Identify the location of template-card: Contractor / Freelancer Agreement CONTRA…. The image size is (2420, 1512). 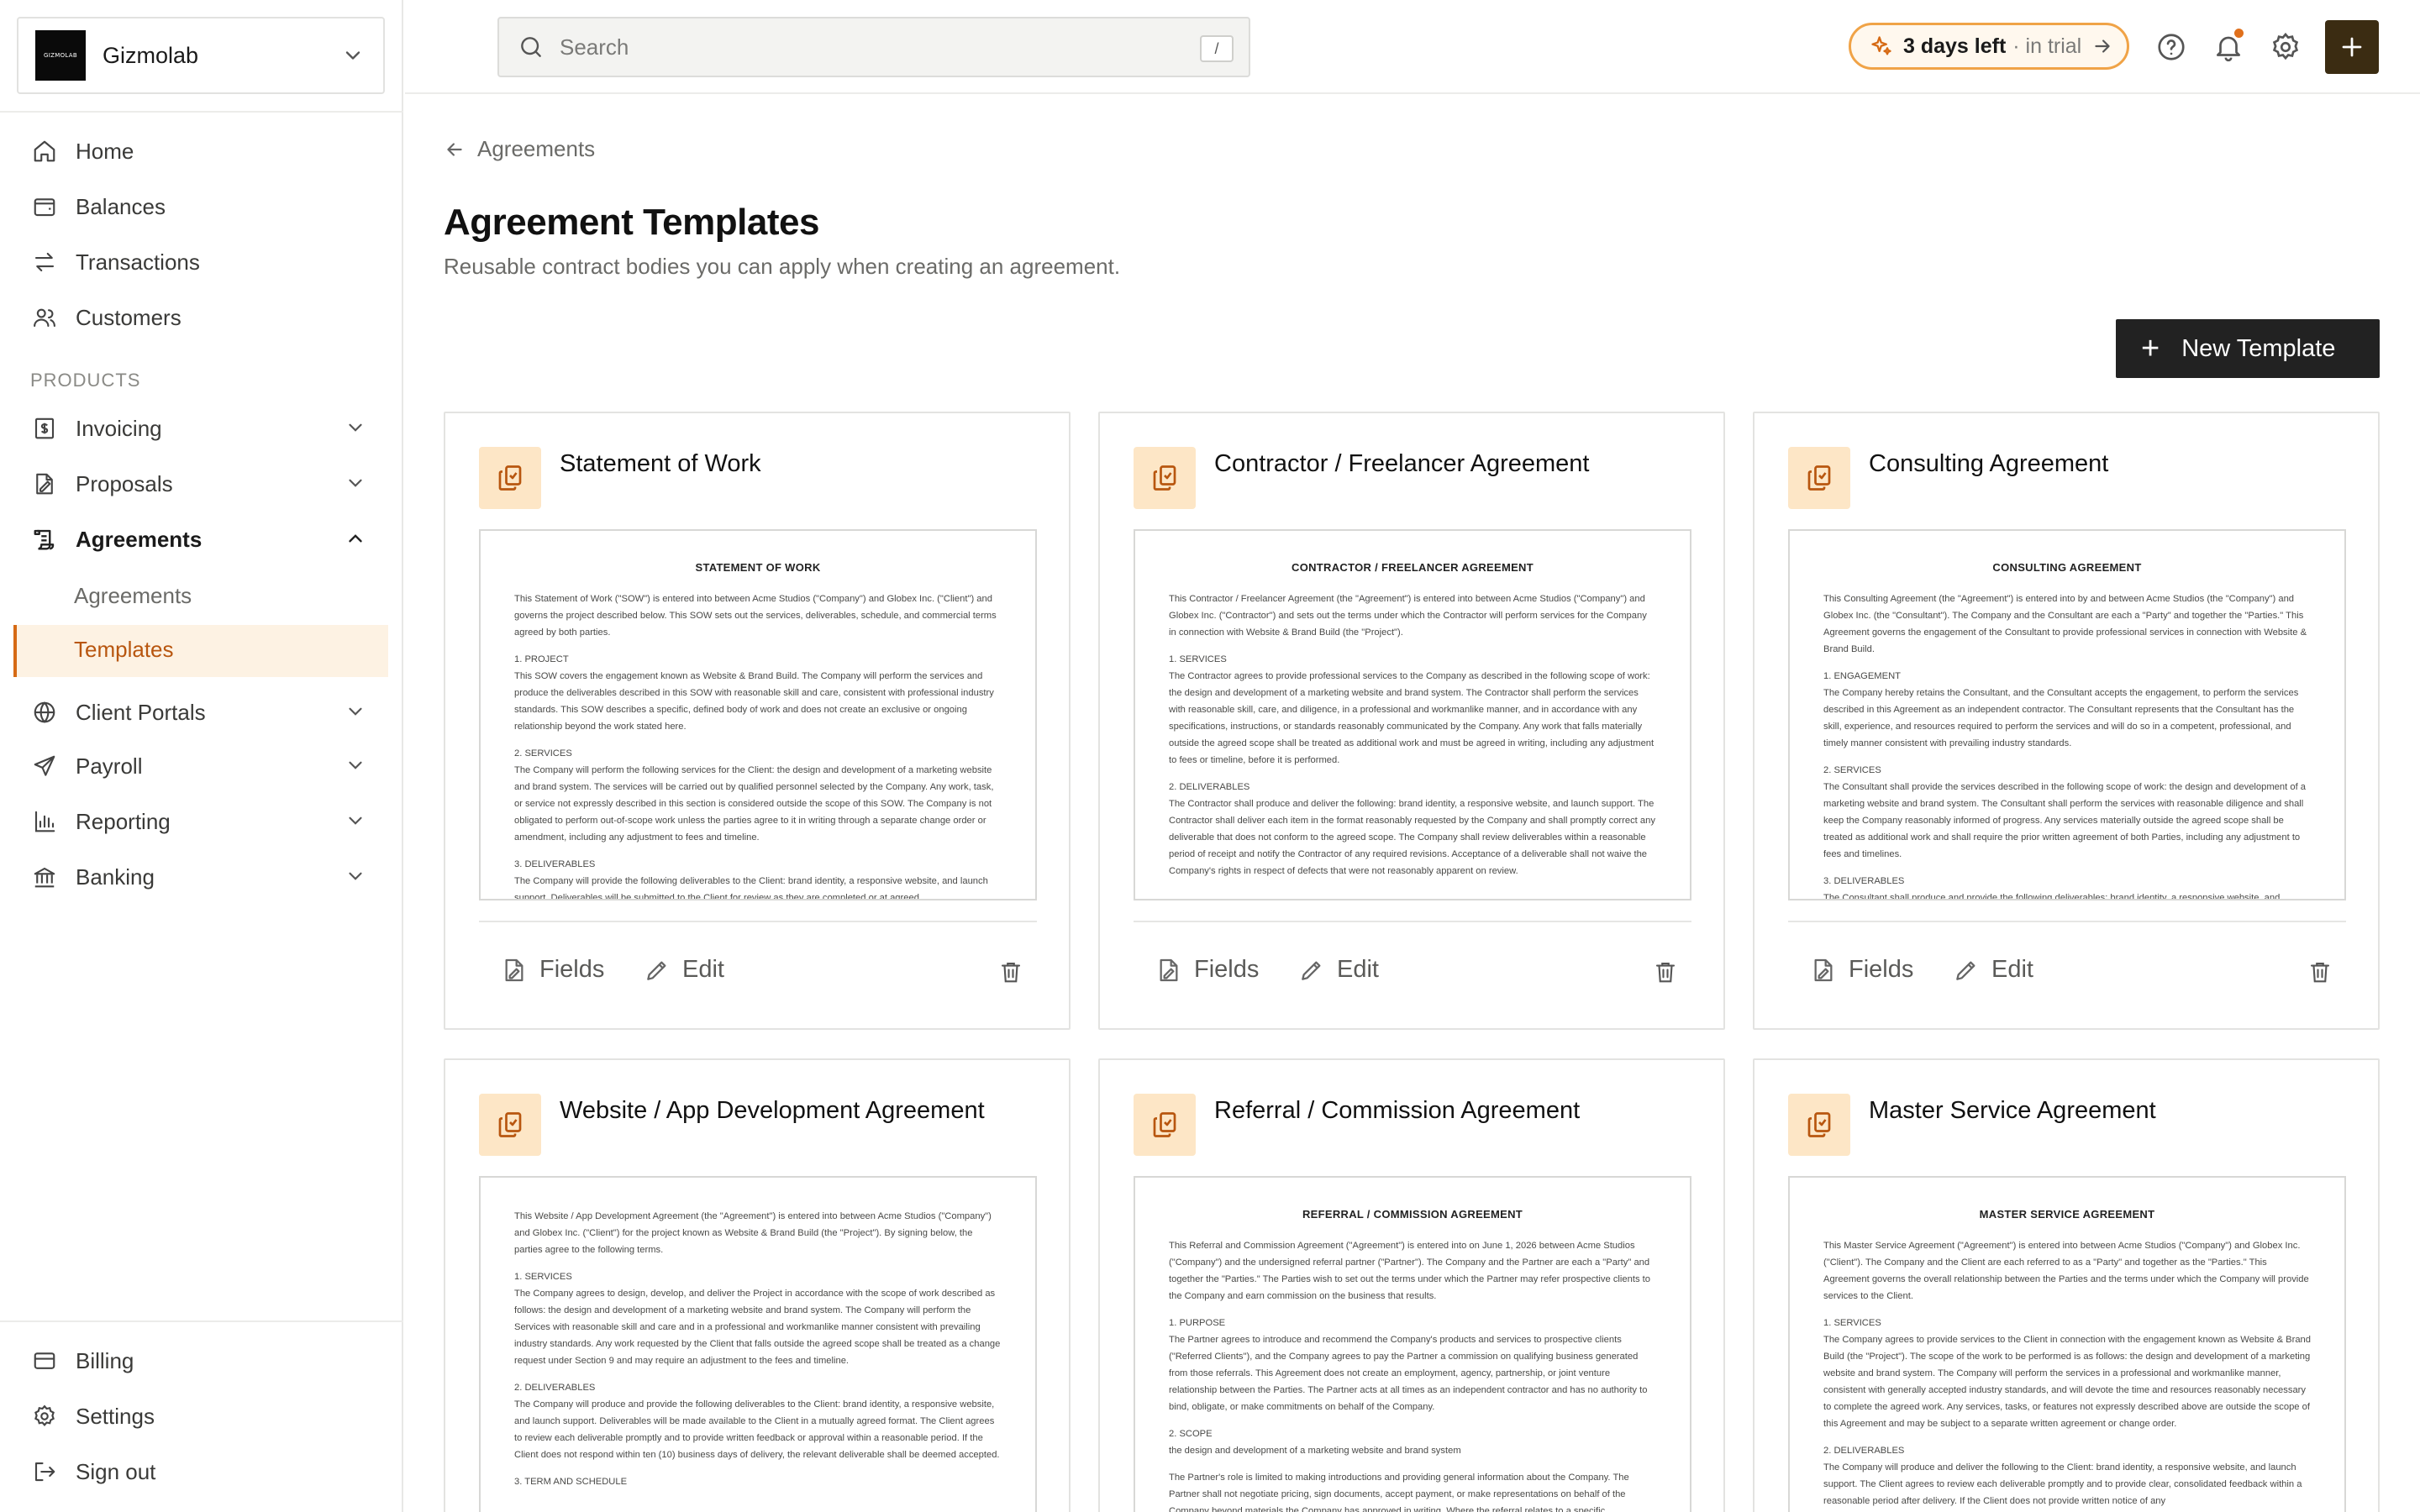
(1411, 721).